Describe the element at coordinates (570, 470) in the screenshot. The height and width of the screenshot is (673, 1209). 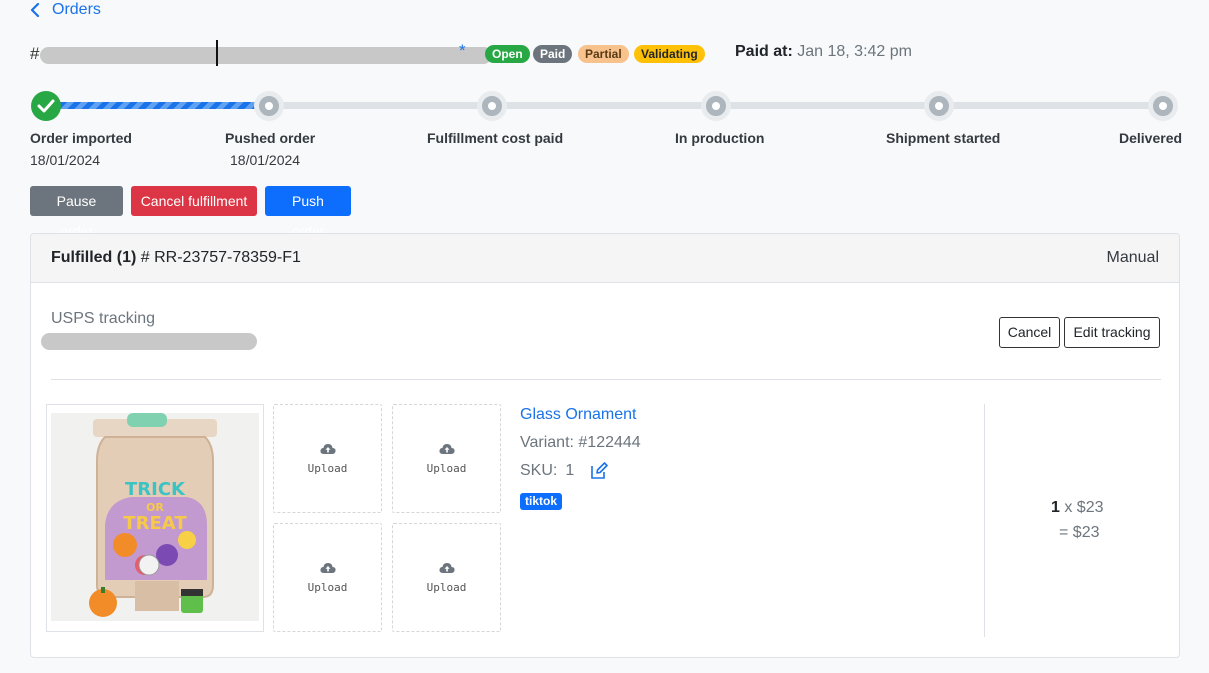
I see `sku-value: 1` at that location.